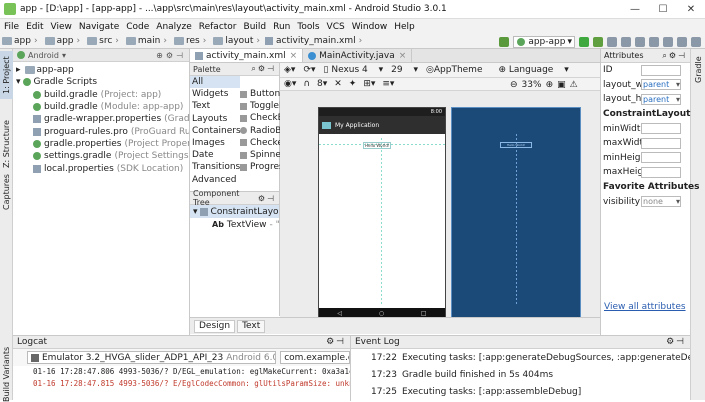  What do you see at coordinates (654, 41) in the screenshot?
I see `sync-icon` at bounding box center [654, 41].